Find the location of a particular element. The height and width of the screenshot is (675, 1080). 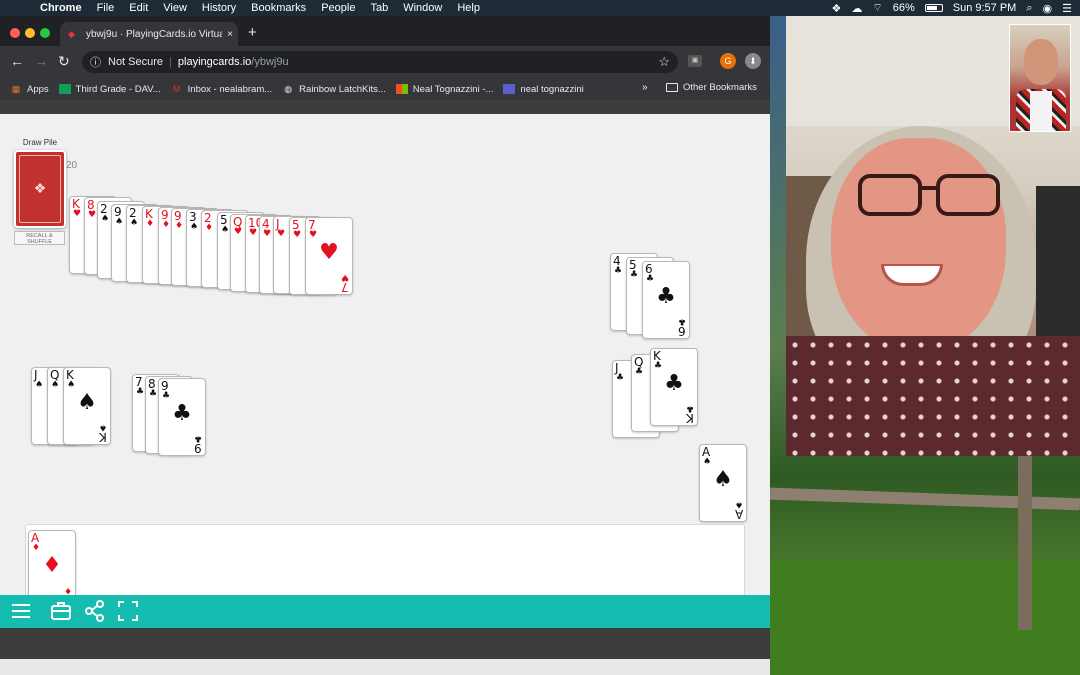

microsoft-icon is located at coordinates (401, 89).